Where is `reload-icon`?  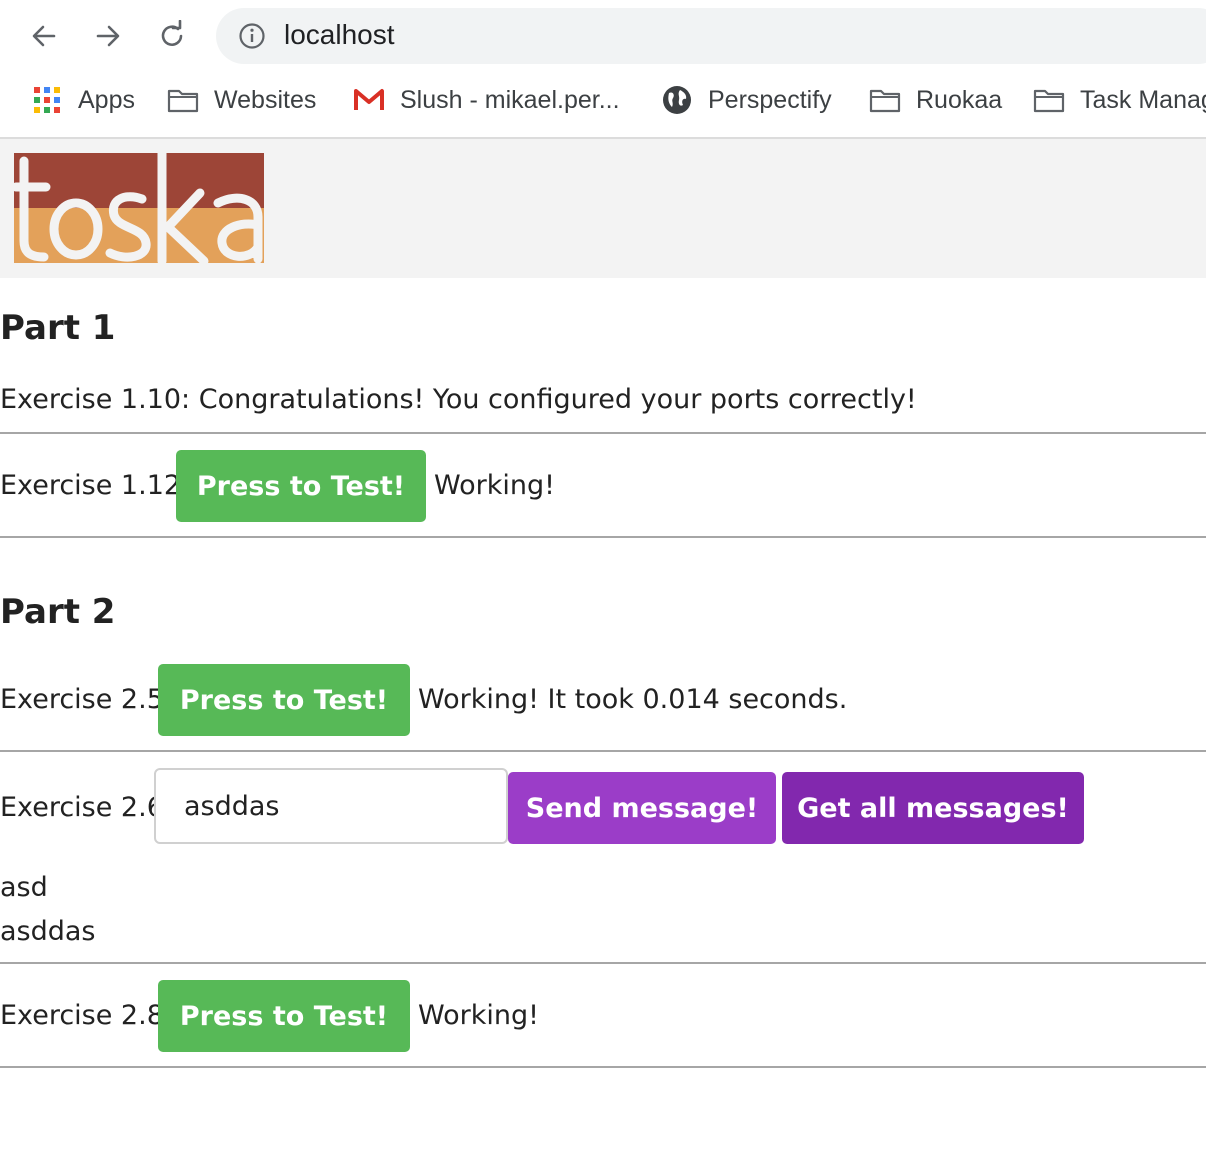
reload-icon is located at coordinates (172, 33).